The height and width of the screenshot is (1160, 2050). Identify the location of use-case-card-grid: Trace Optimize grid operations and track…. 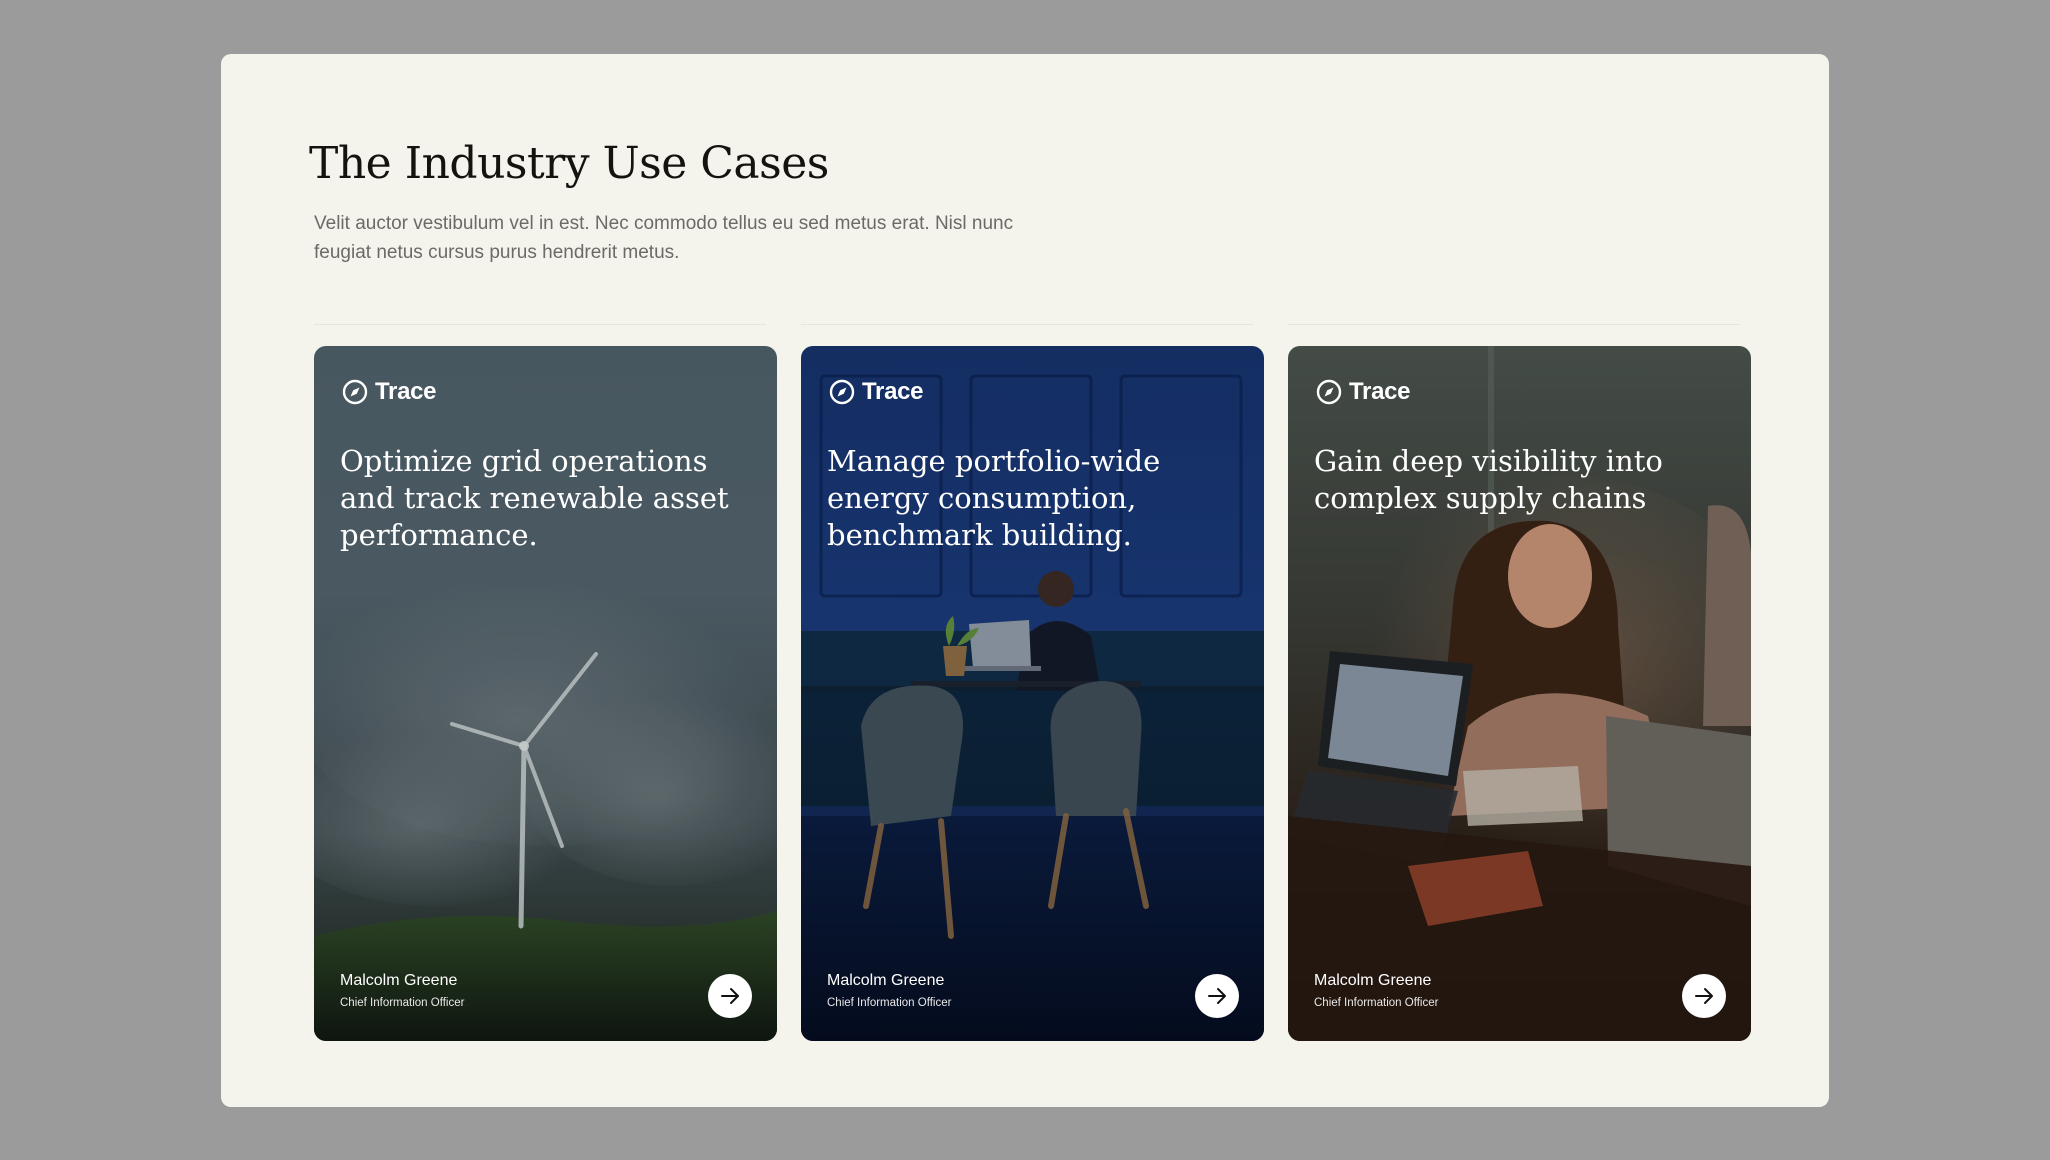
(545, 693).